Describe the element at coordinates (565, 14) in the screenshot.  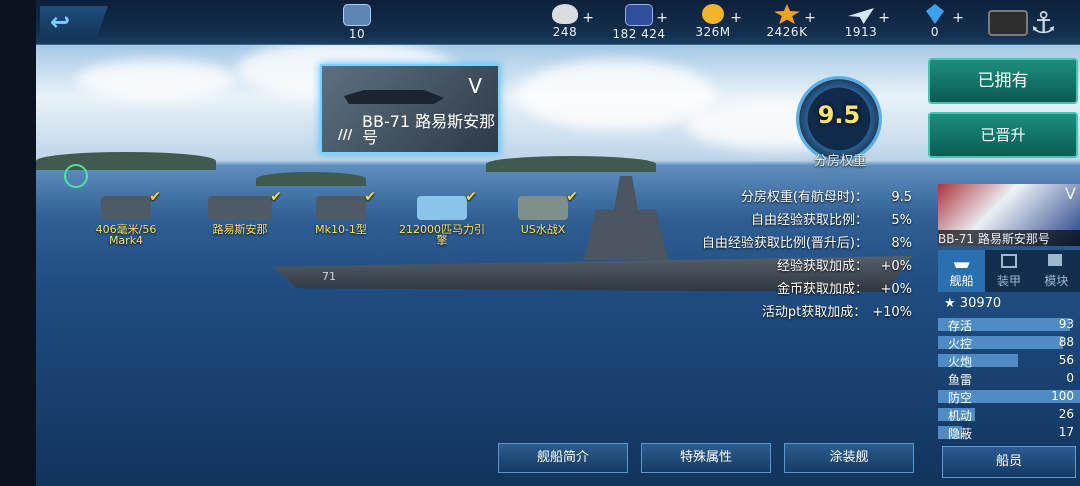
I see `heart-icon` at that location.